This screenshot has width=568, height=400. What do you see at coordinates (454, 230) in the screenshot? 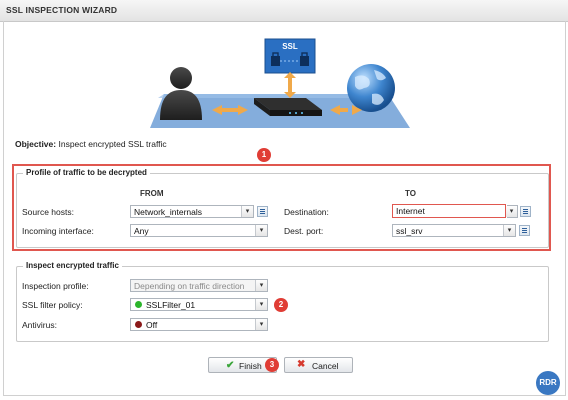
I see `dest-port-select: ssl_srv ▾` at bounding box center [454, 230].